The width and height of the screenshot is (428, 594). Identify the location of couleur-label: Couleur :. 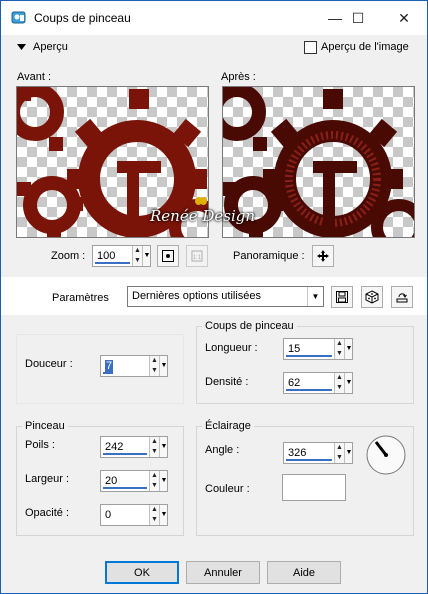
(227, 489).